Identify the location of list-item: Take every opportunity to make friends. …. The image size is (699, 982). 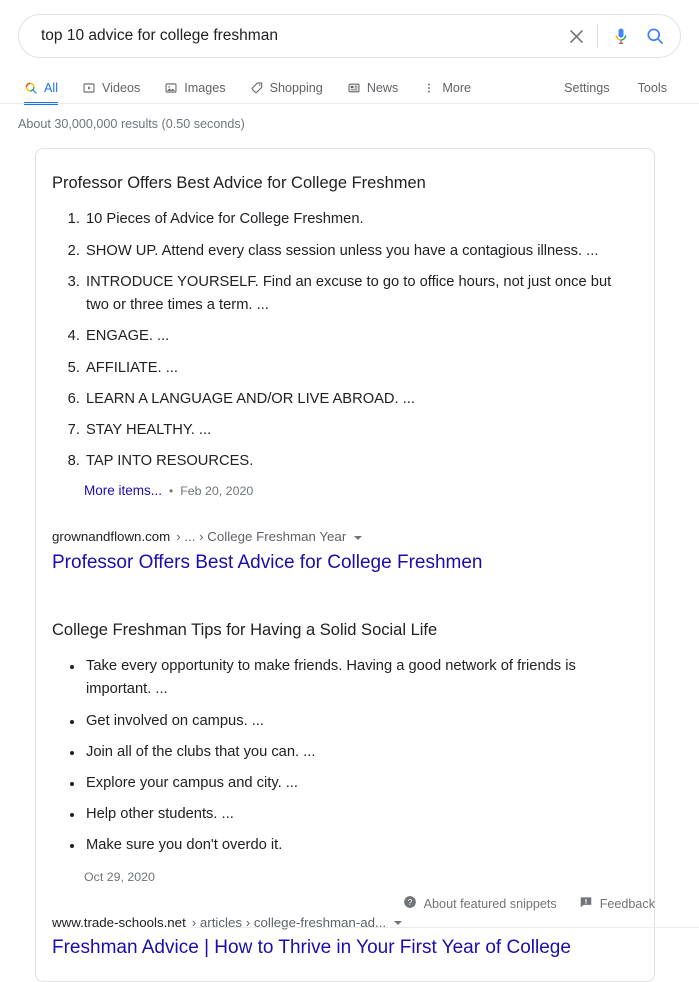
(361, 678).